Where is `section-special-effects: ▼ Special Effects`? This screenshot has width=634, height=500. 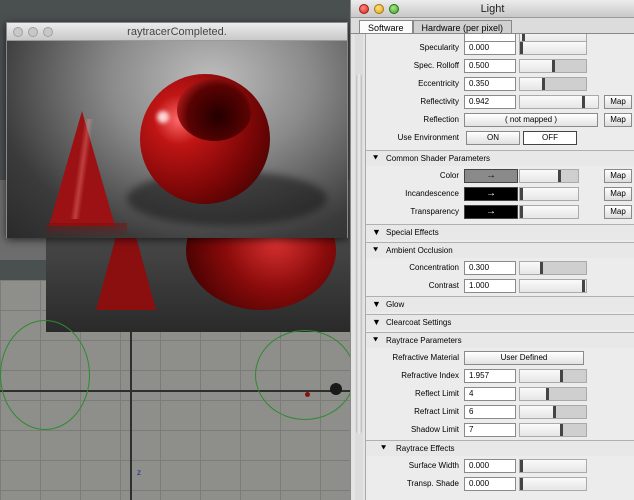 section-special-effects: ▼ Special Effects is located at coordinates (500, 232).